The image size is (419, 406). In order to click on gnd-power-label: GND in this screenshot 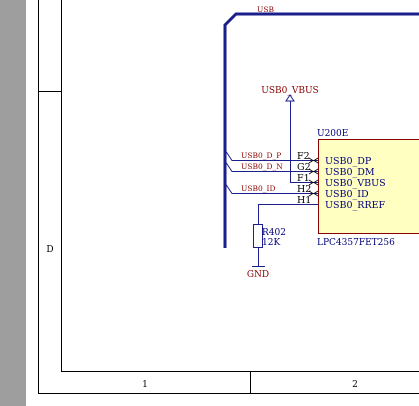, I will do `click(258, 275)`.